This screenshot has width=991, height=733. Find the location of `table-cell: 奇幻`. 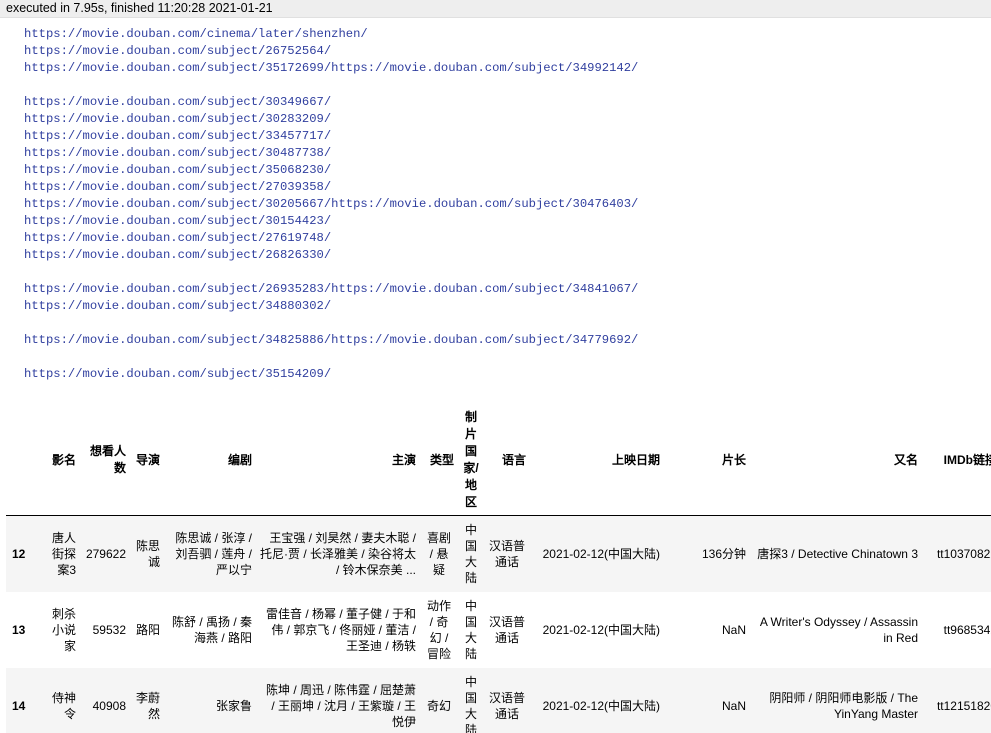

table-cell: 奇幻 is located at coordinates (438, 705).